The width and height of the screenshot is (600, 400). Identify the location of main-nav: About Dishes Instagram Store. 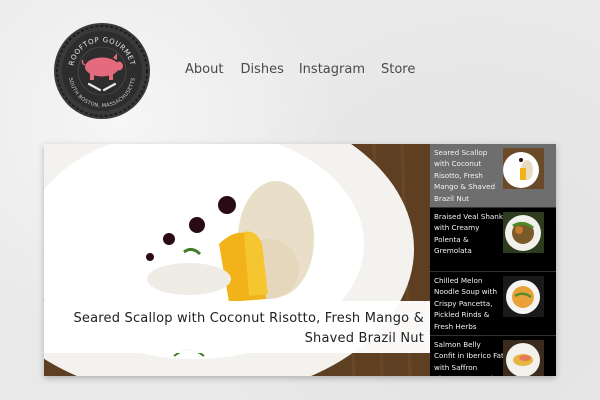
(300, 69).